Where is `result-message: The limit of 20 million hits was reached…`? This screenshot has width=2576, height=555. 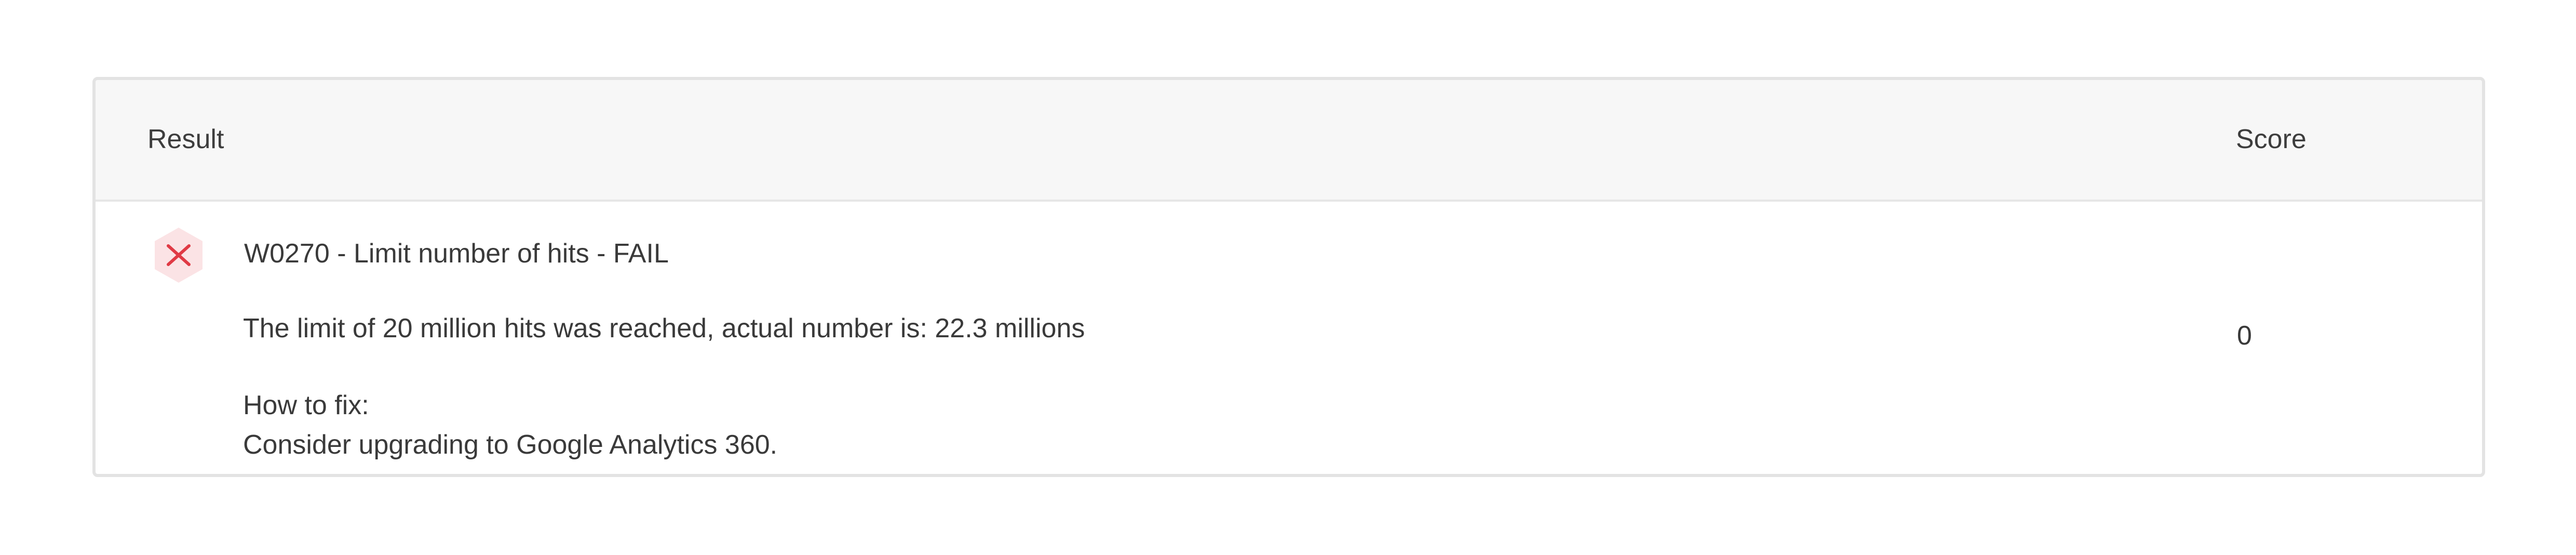
result-message: The limit of 20 million hits was reached… is located at coordinates (664, 328).